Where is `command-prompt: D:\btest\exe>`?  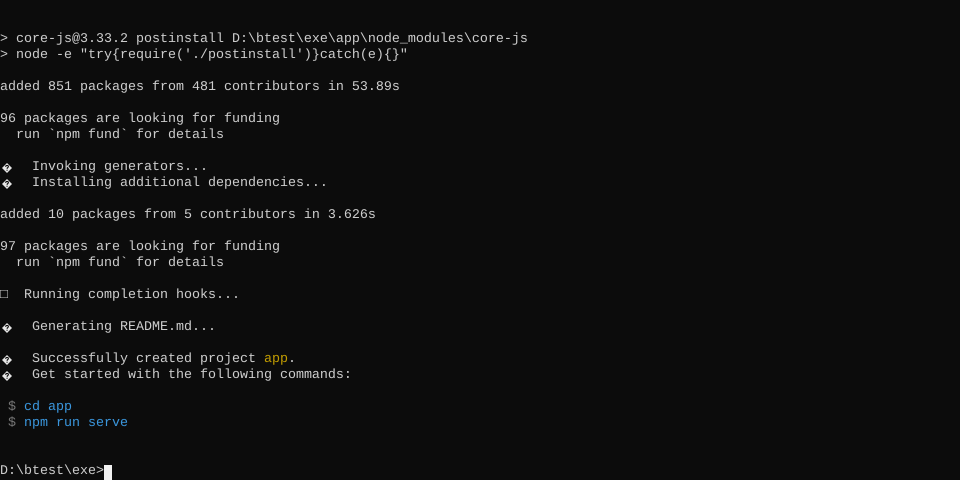
command-prompt: D:\btest\exe> is located at coordinates (52, 472).